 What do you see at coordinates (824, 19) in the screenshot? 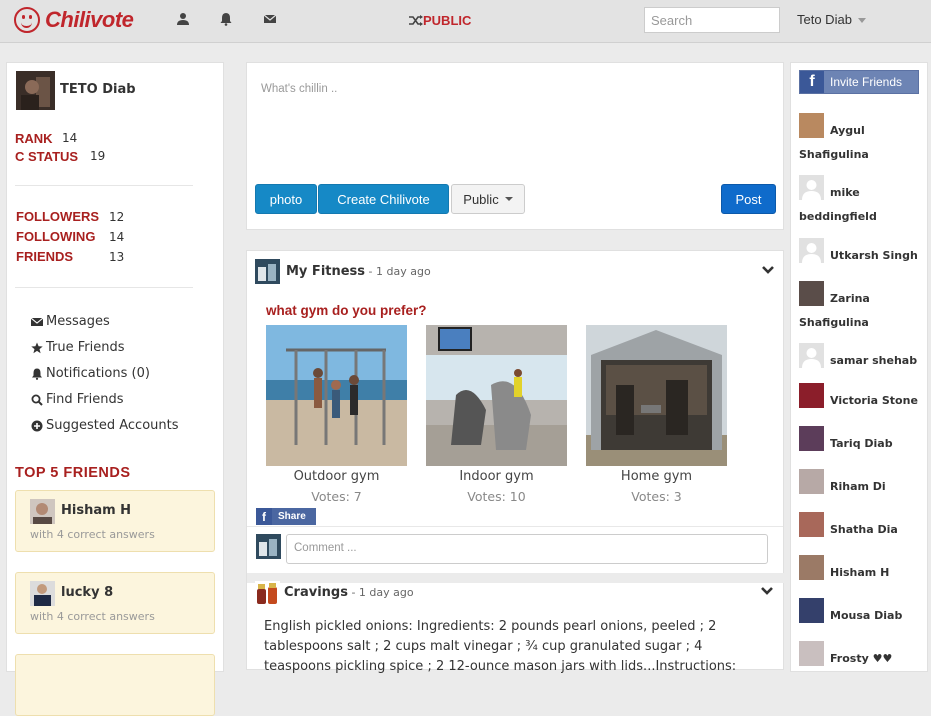
I see `user-name: Teto Diab` at bounding box center [824, 19].